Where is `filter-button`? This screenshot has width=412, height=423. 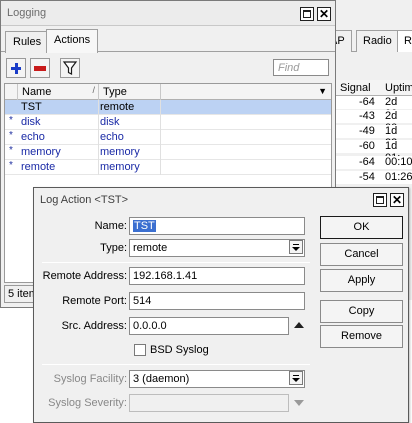
filter-button is located at coordinates (70, 68).